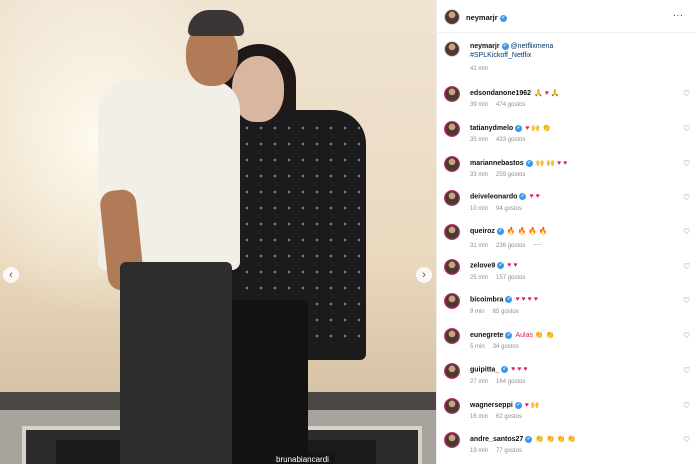 The height and width of the screenshot is (464, 696). What do you see at coordinates (510, 140) in the screenshot?
I see `comment-likes: 433 gostos` at bounding box center [510, 140].